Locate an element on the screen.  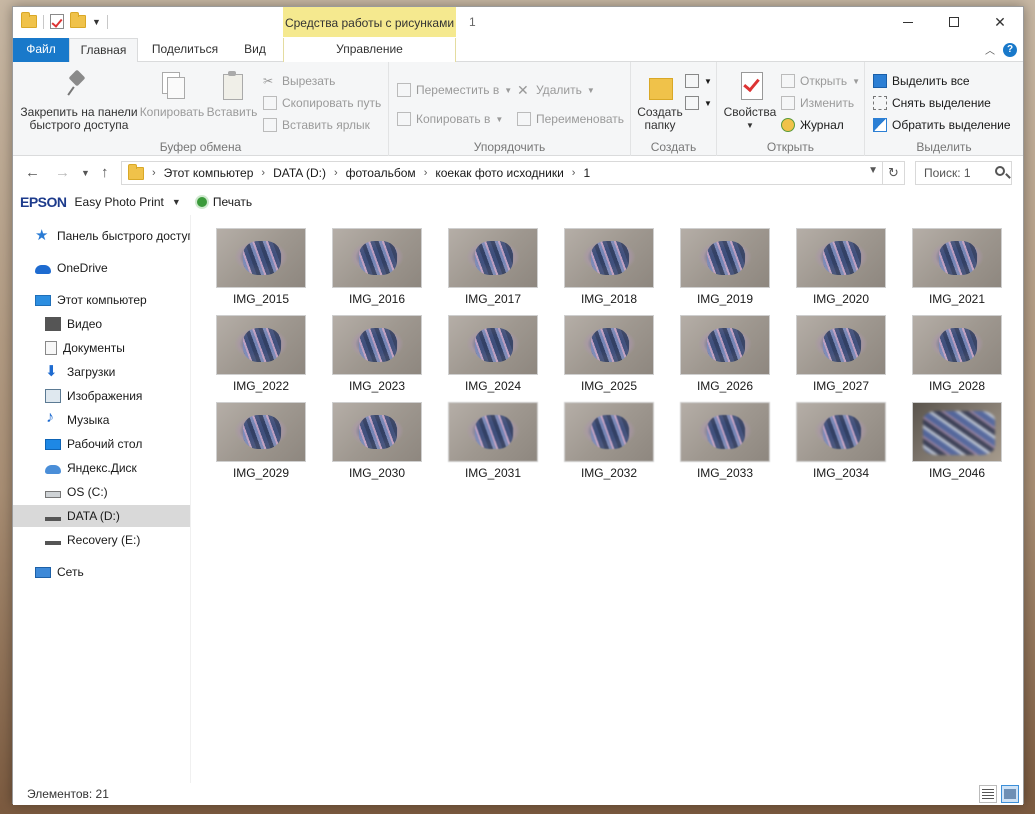
forward-arrow-icon: → is located at coordinates (62, 172).